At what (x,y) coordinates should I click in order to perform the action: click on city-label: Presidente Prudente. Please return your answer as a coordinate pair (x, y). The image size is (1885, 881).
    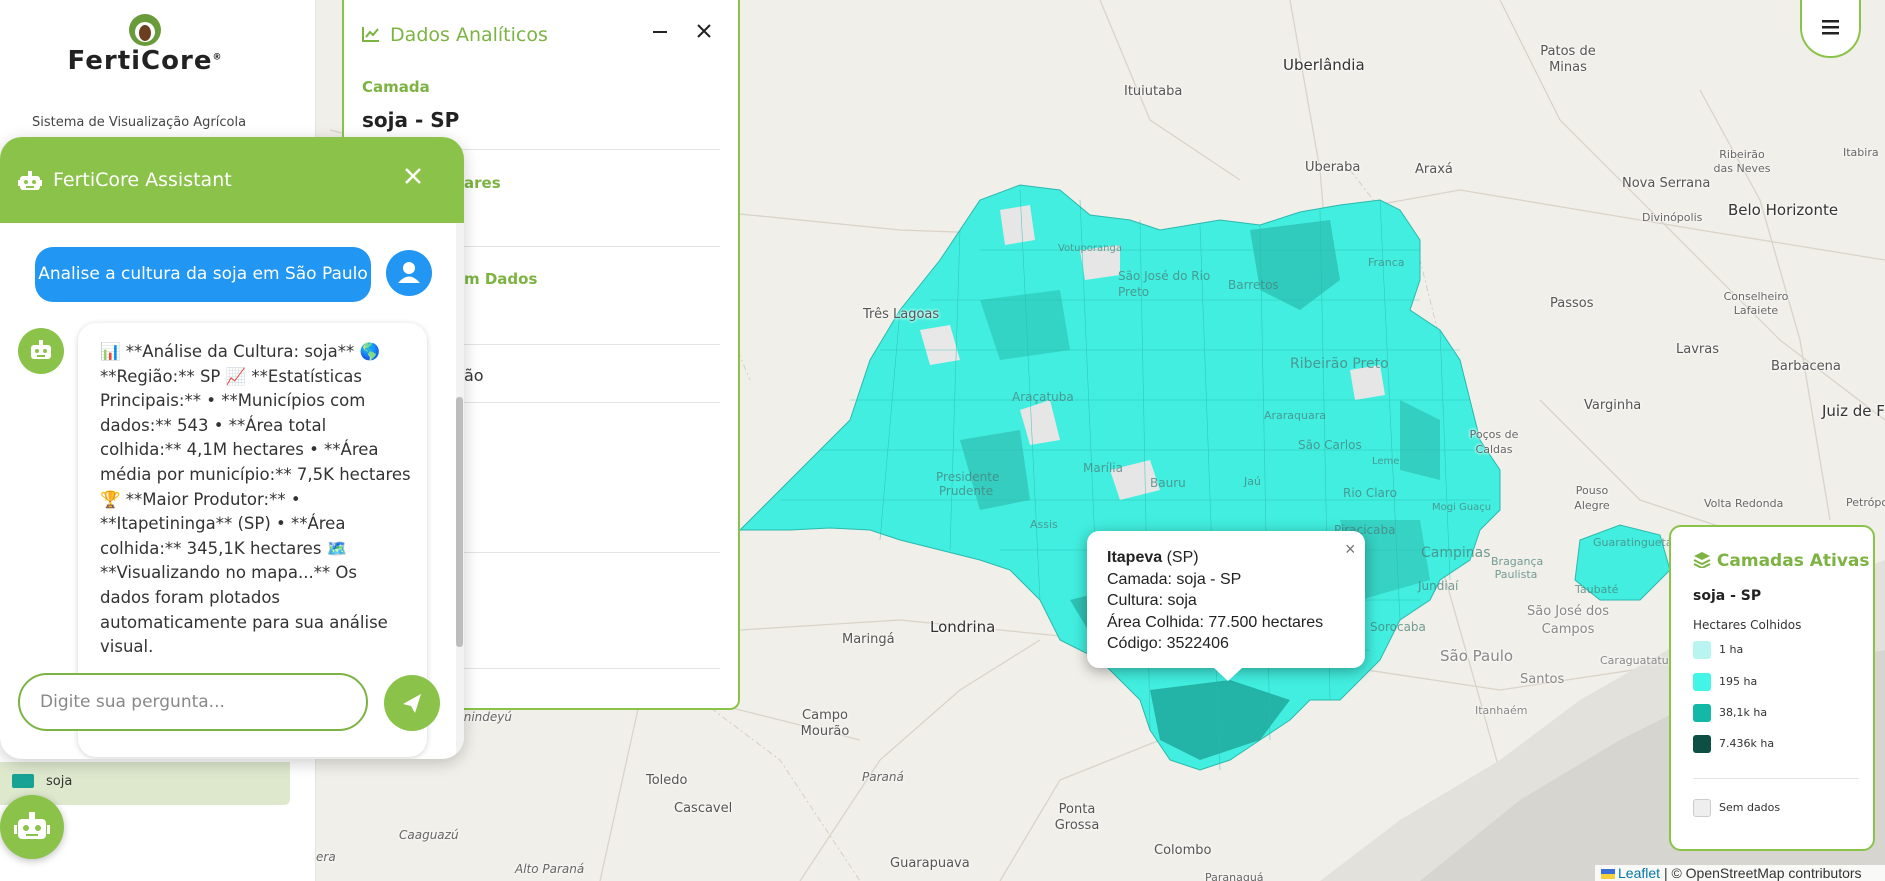
    Looking at the image, I should click on (968, 484).